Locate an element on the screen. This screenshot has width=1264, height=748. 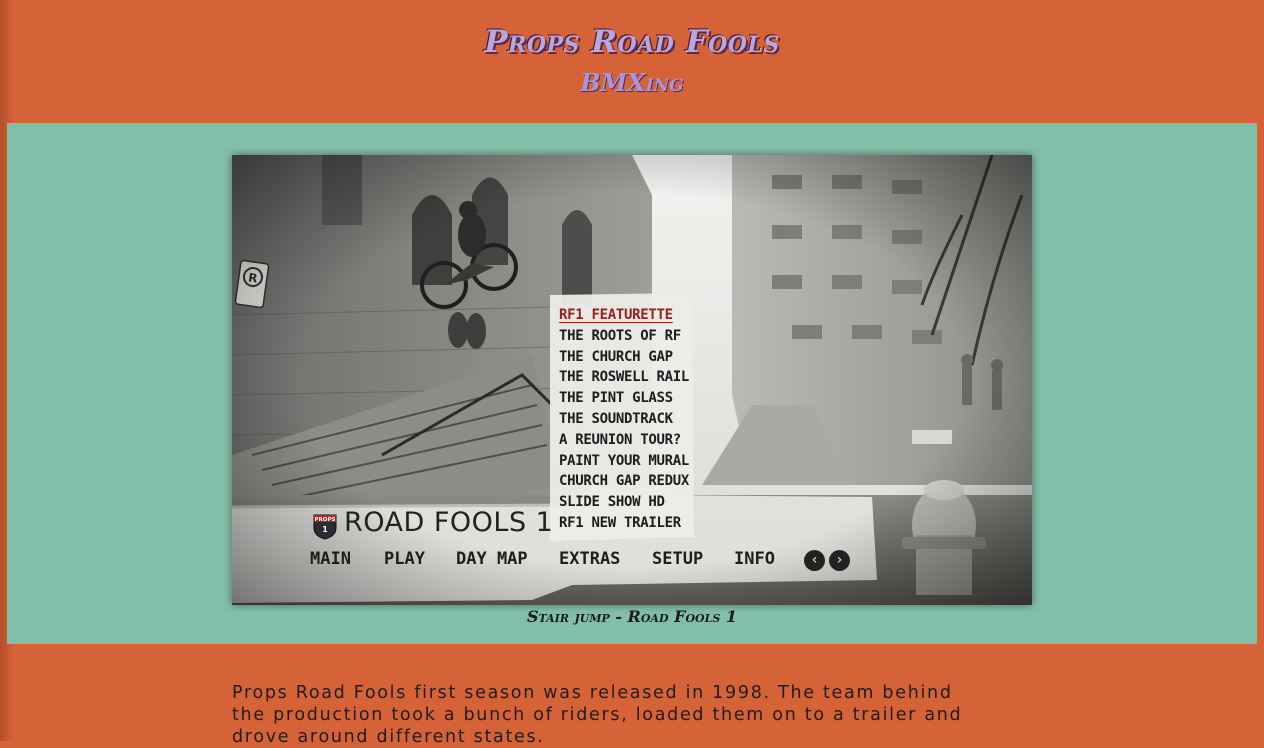
dvd-logo-title: ROAD FOOLS 1 is located at coordinates (449, 522).